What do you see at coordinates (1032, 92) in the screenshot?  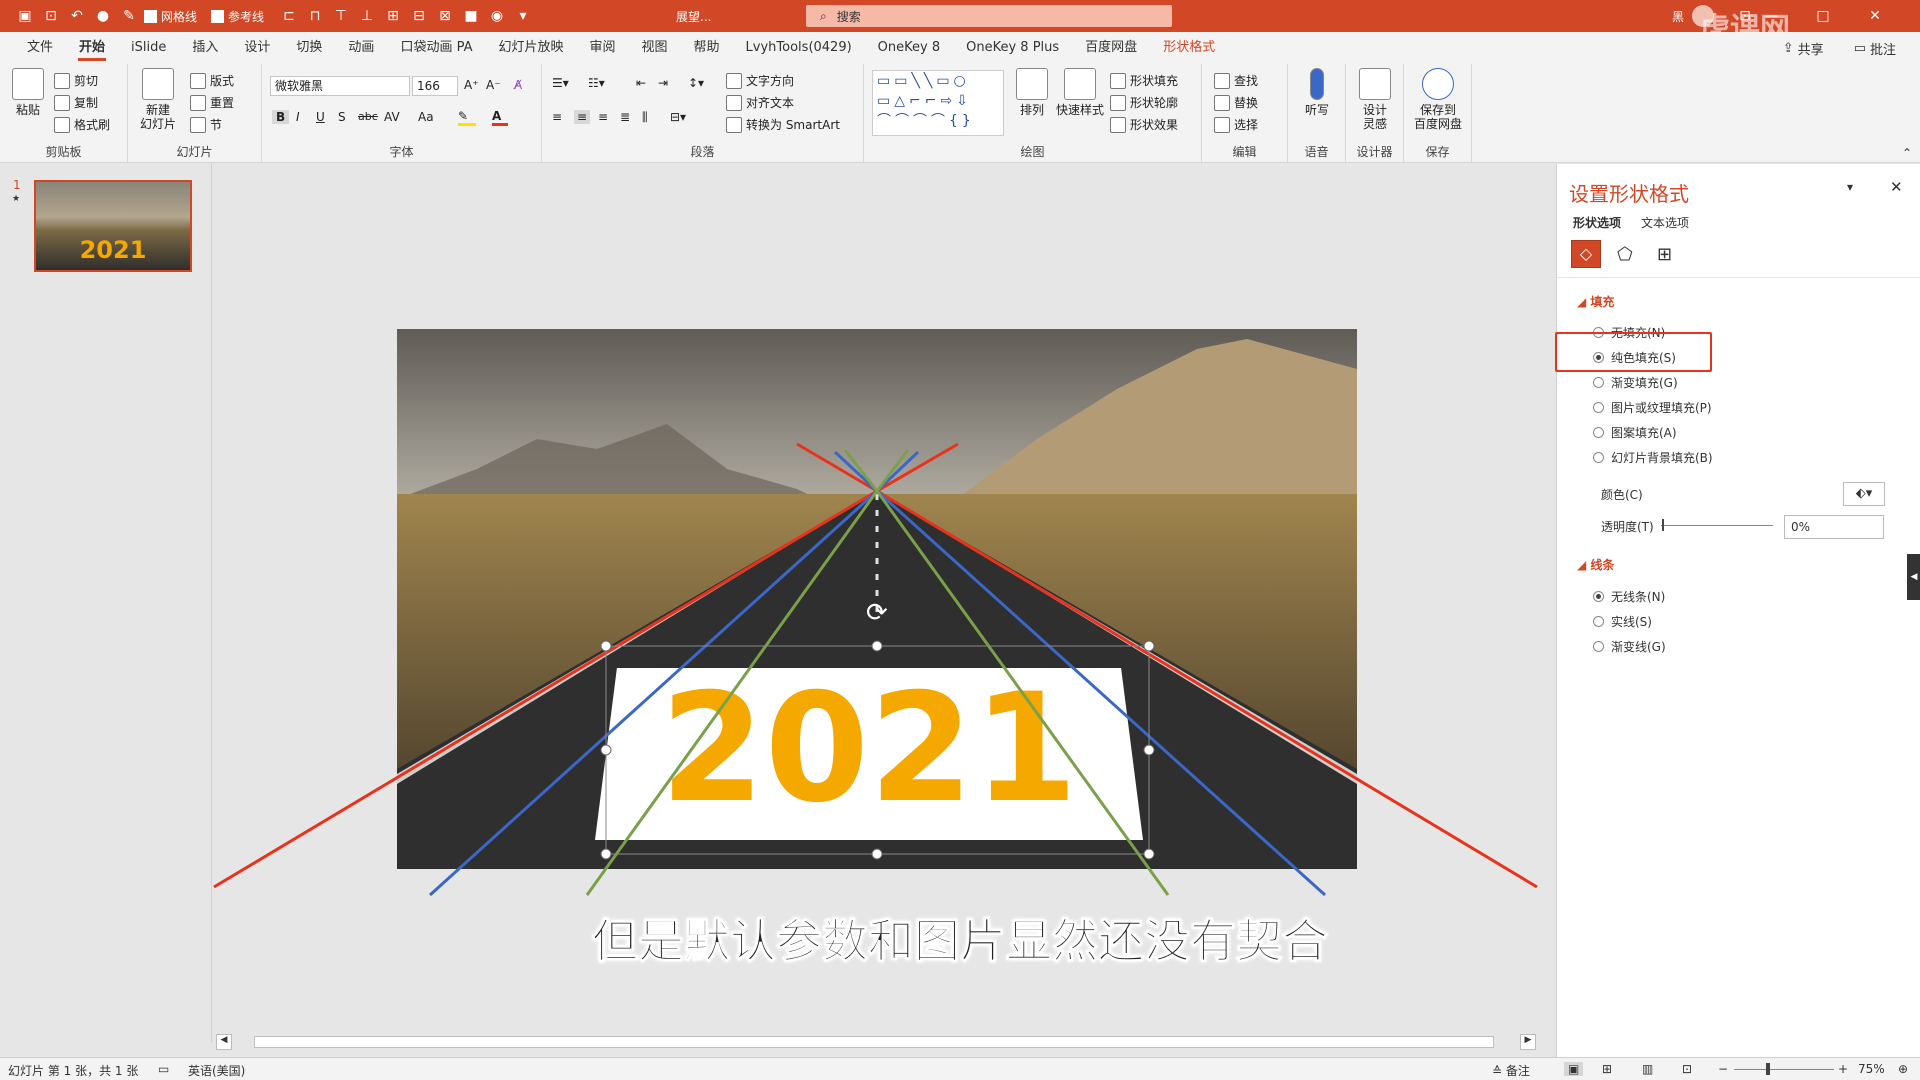 I see `arrange-button: 排列` at bounding box center [1032, 92].